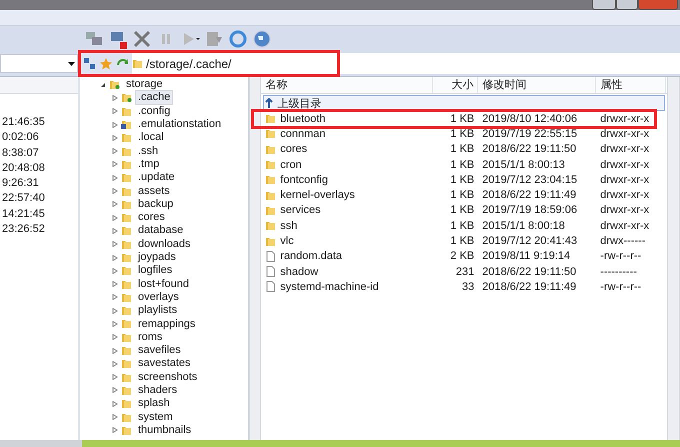  Describe the element at coordinates (148, 151) in the screenshot. I see `tree-item: .ssh` at that location.